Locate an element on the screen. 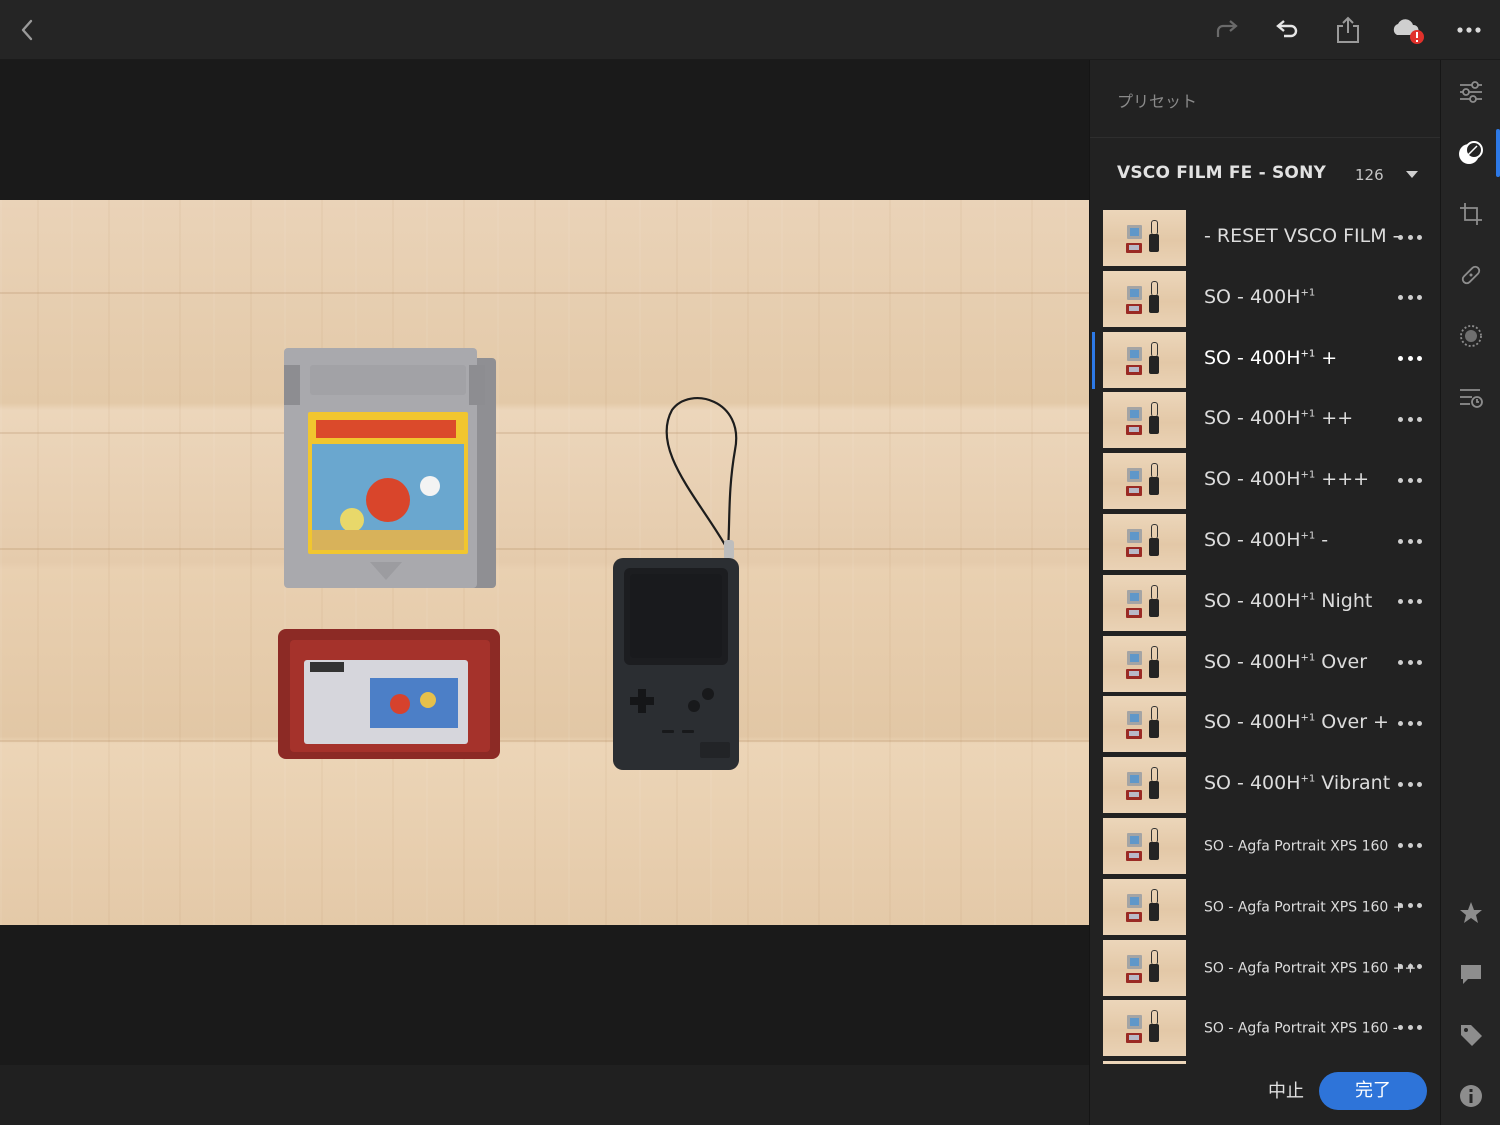  info-icon is located at coordinates (1471, 1096).